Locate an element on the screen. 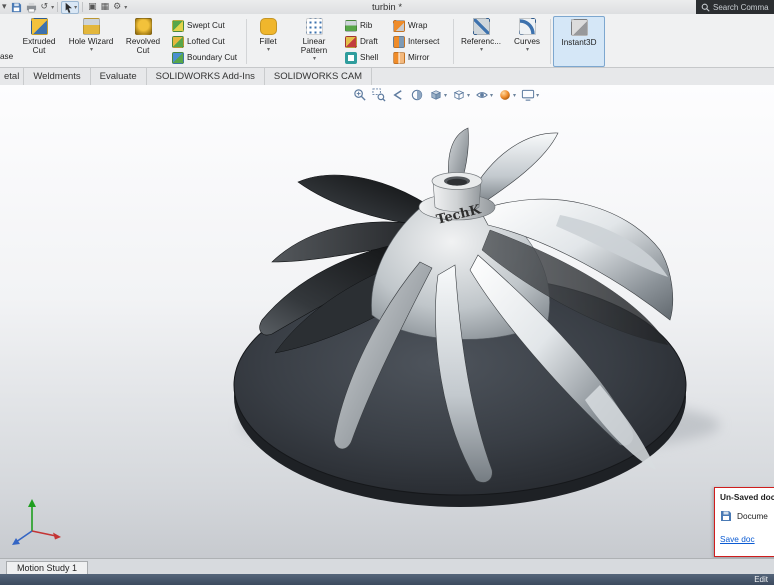 Image resolution: width=774 pixels, height=585 pixels. mirror-button: Mirror is located at coordinates (420, 57).